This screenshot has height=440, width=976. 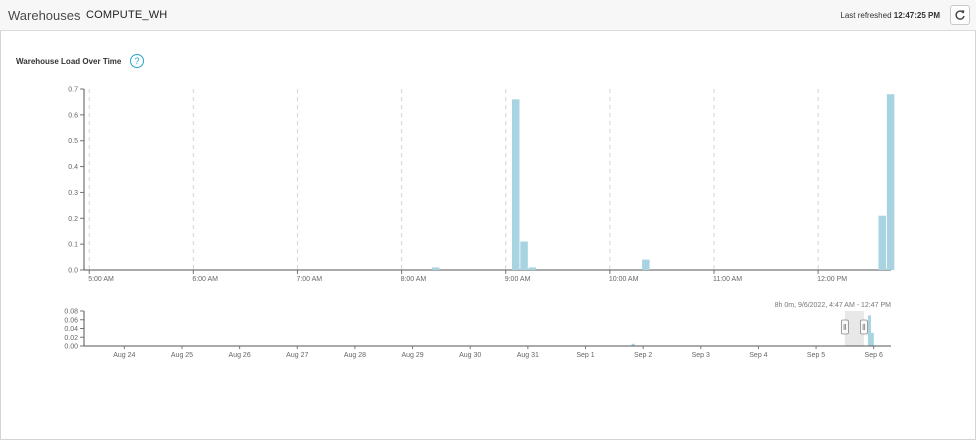 I want to click on nav-x-tick-label: Sep 1, so click(x=585, y=355).